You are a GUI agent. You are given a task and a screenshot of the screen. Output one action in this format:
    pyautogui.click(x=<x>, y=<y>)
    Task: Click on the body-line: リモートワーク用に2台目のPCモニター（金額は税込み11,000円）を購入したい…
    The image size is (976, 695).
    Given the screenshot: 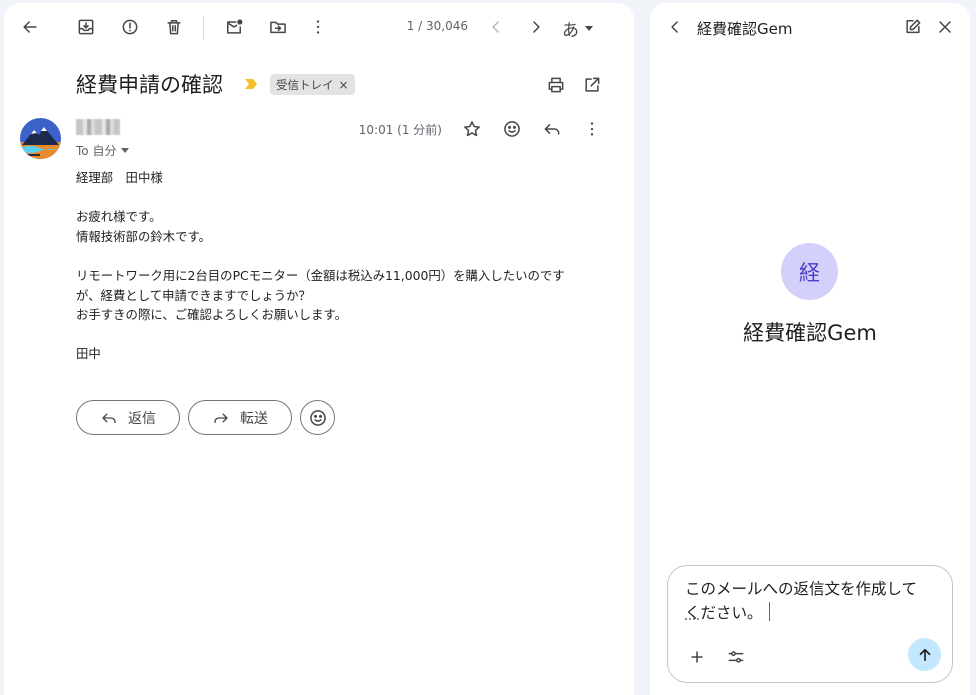 What is the action you would take?
    pyautogui.click(x=320, y=275)
    